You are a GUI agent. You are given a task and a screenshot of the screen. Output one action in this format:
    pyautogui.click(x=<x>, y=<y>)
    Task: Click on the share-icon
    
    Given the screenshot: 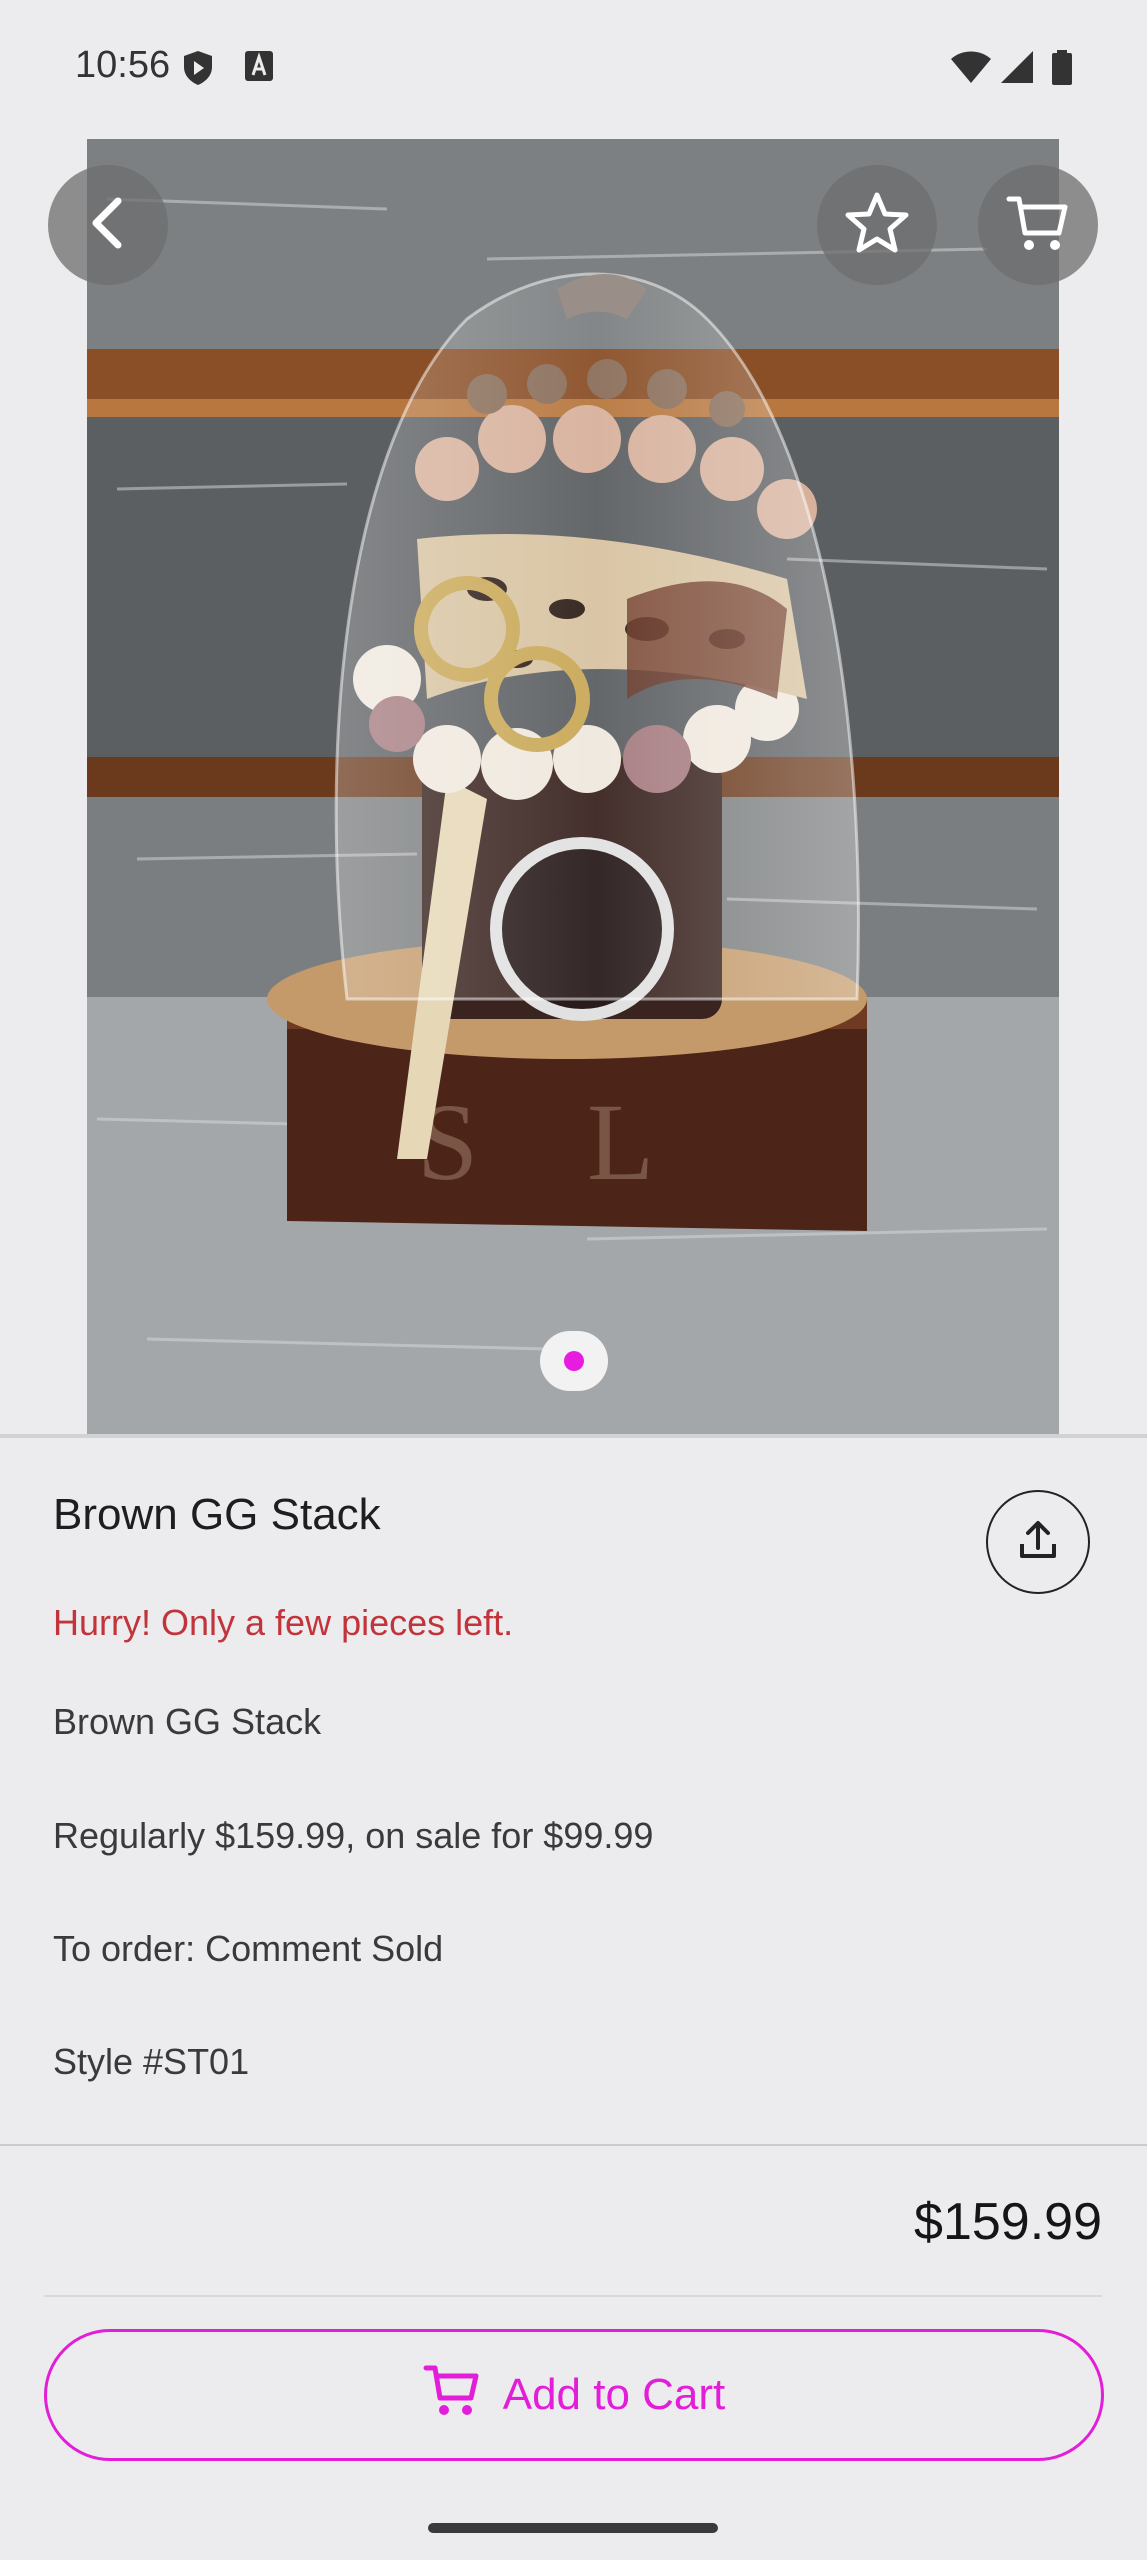 What is the action you would take?
    pyautogui.click(x=1038, y=1542)
    